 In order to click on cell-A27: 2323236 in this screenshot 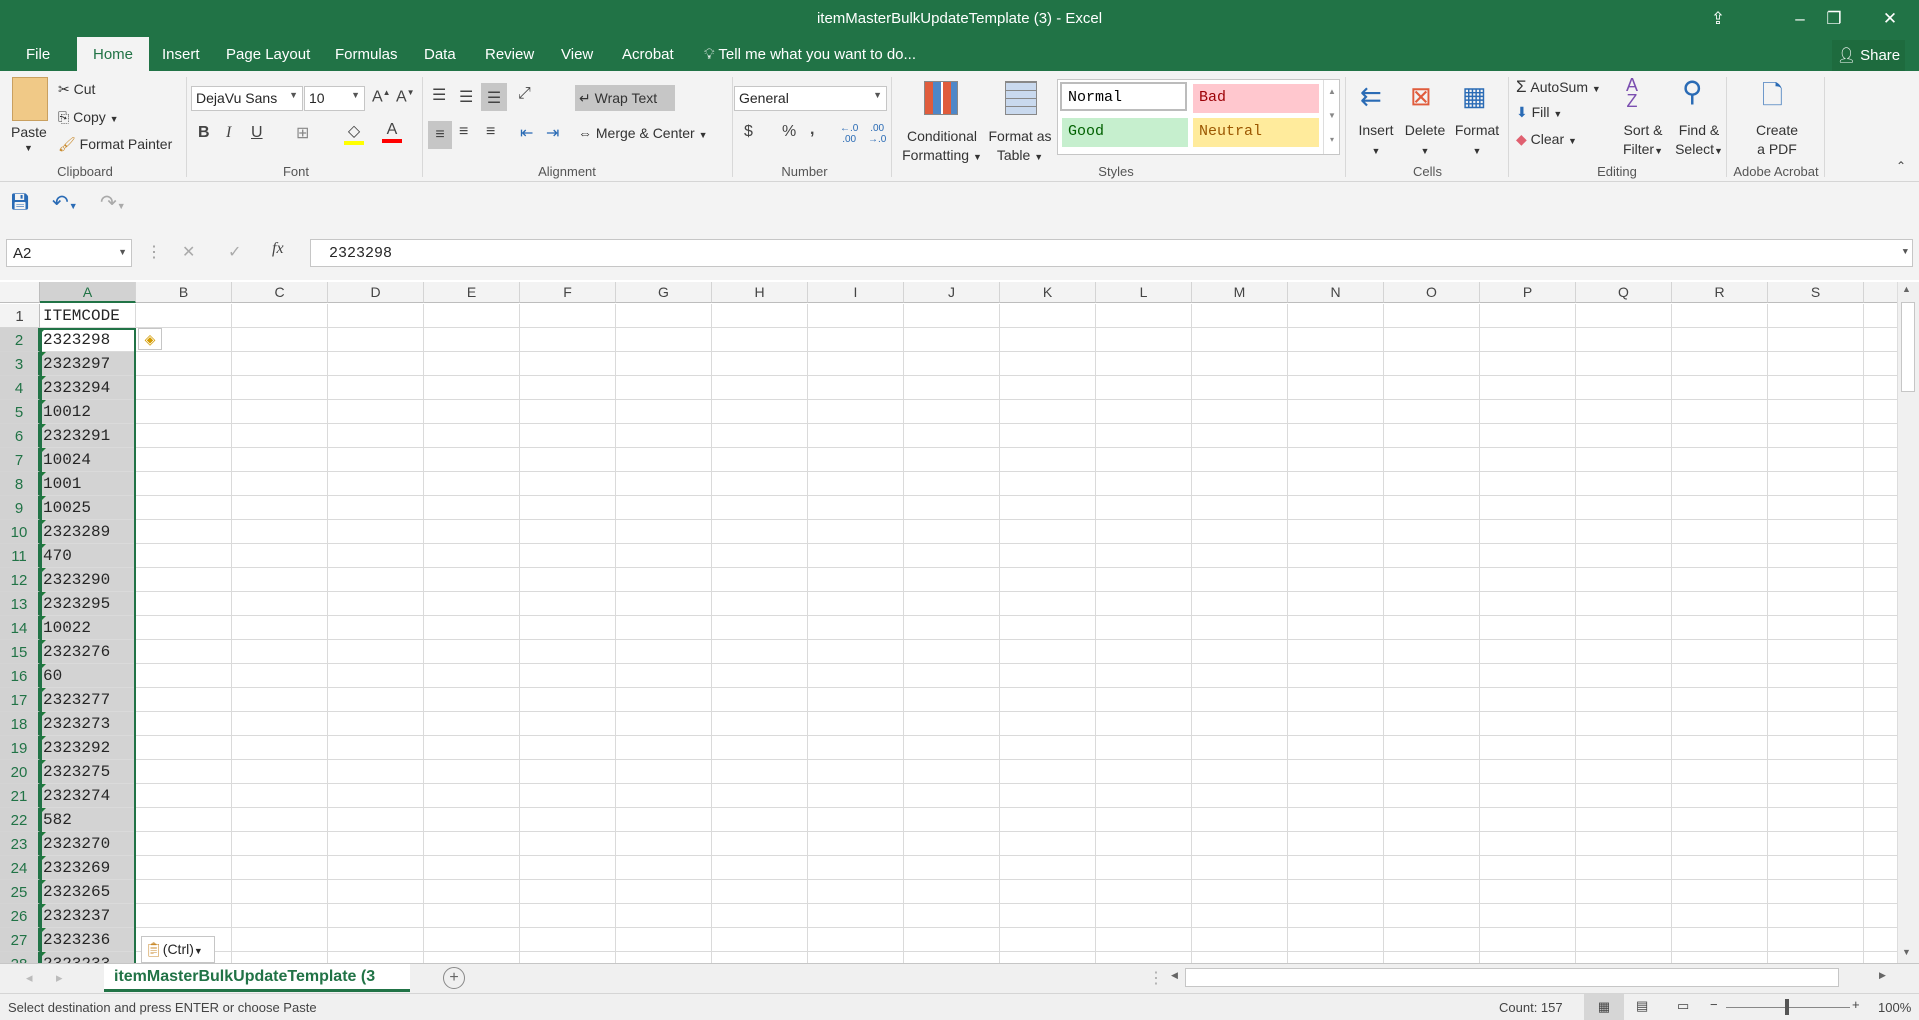, I will do `click(88, 940)`.